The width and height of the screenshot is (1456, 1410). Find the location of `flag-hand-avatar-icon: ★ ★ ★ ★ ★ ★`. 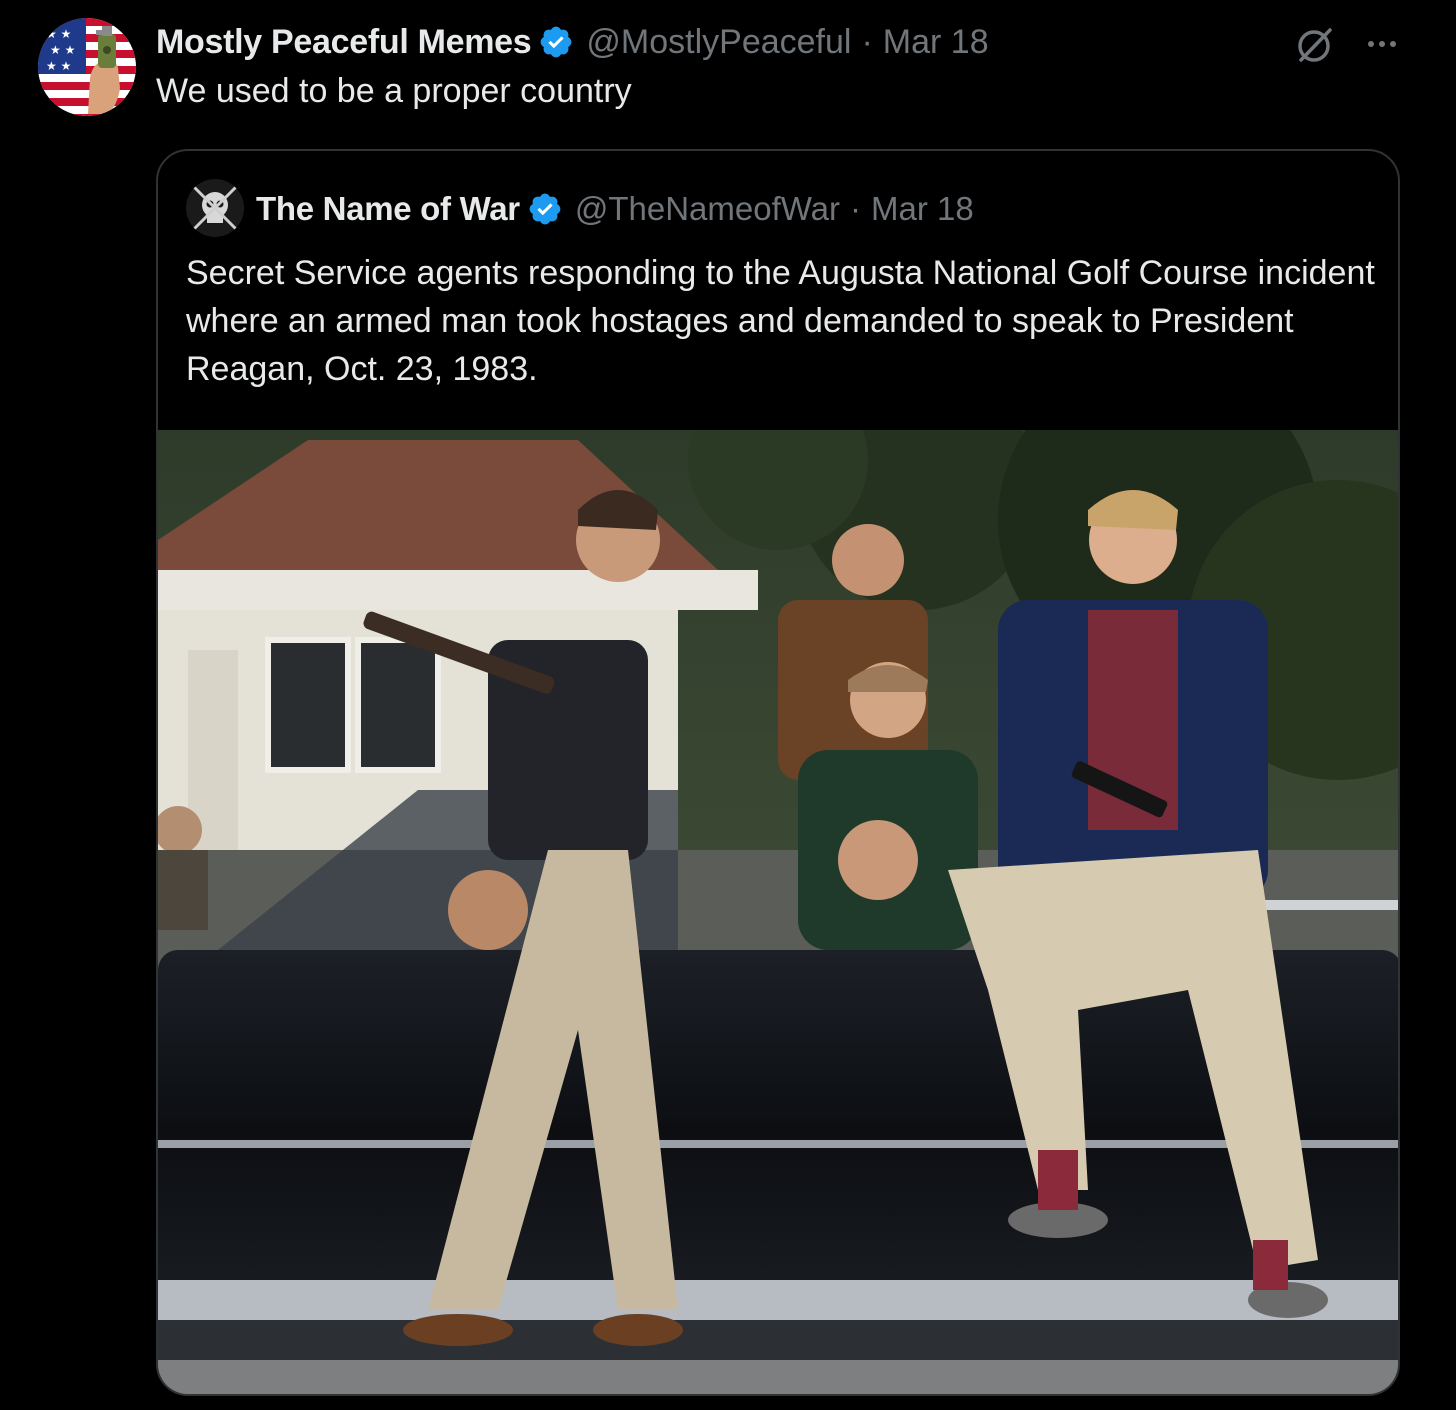

flag-hand-avatar-icon: ★ ★ ★ ★ ★ ★ is located at coordinates (87, 67).